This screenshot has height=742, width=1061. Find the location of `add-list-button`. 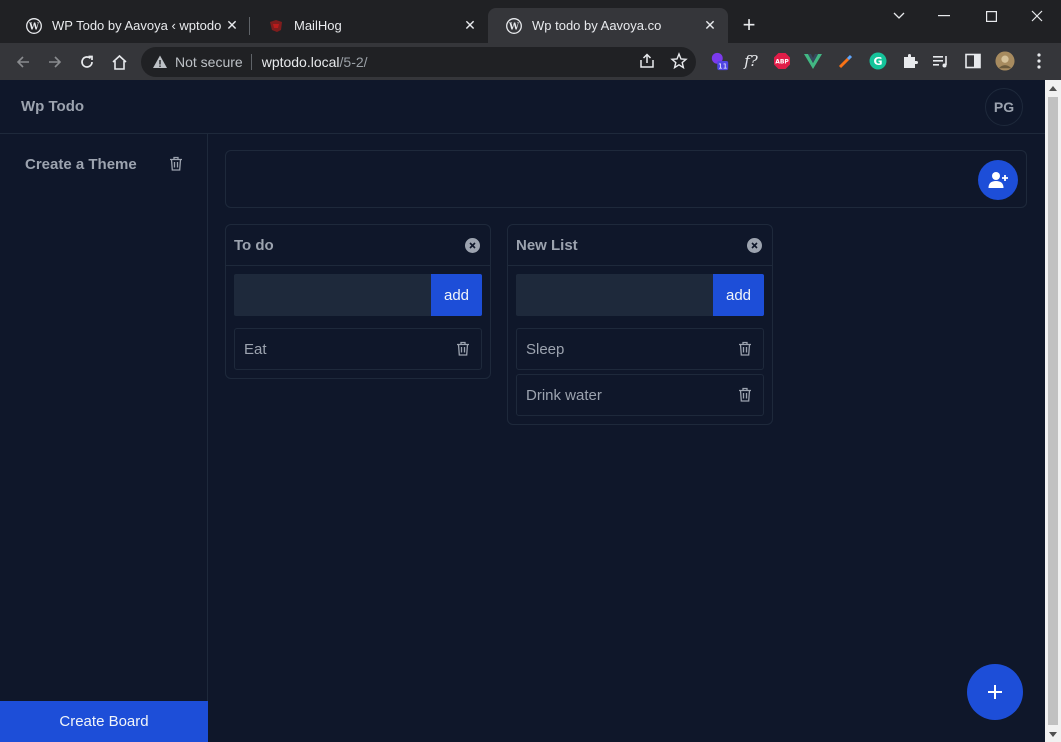

add-list-button is located at coordinates (995, 692).